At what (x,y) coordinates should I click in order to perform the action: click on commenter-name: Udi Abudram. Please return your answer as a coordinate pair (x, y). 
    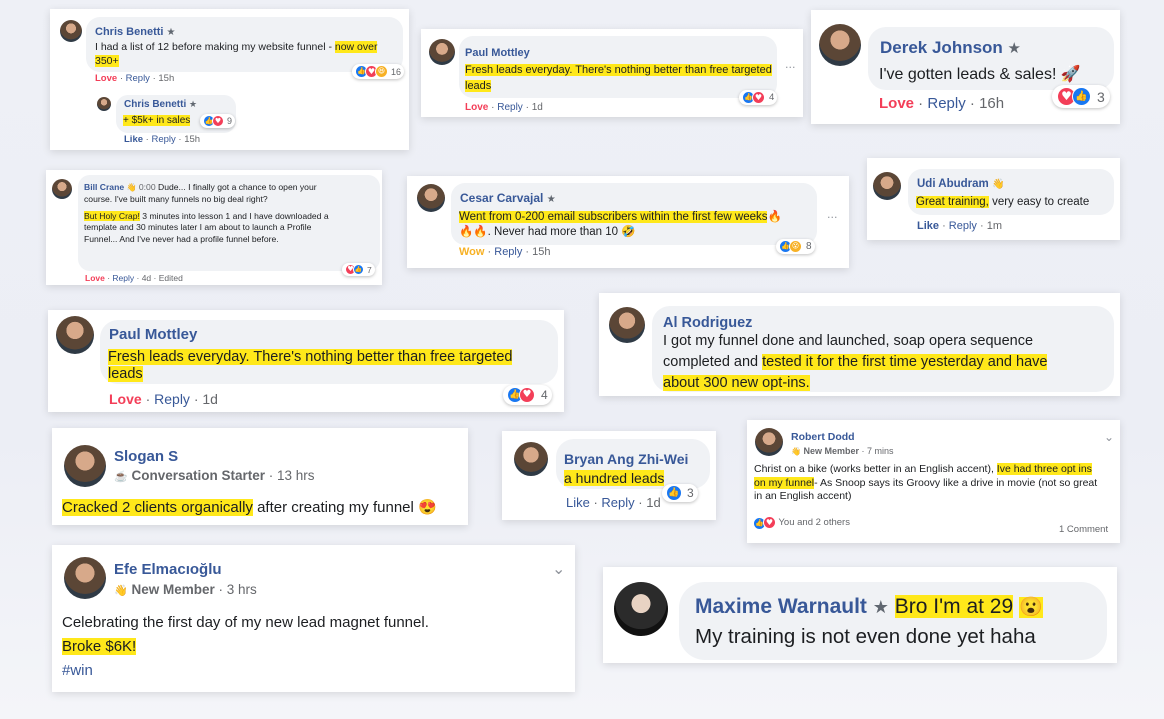
    Looking at the image, I should click on (953, 184).